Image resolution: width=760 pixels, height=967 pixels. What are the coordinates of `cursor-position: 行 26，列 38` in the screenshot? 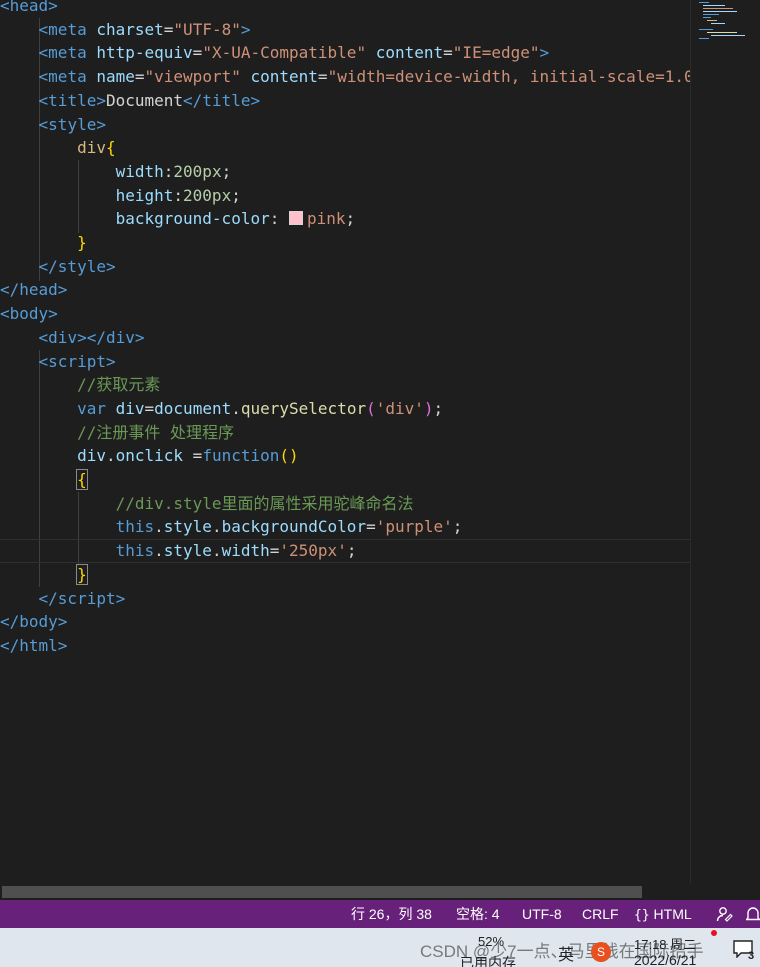 It's located at (391, 914).